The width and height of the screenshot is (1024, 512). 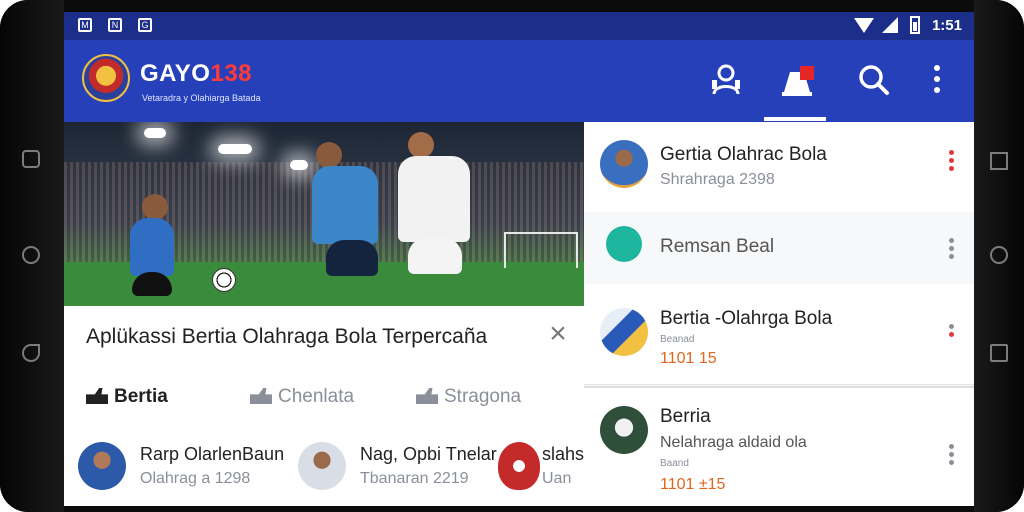 What do you see at coordinates (519, 81) in the screenshot?
I see `app-bar: GAYO138 Vetaradra y Olahiarga Batada` at bounding box center [519, 81].